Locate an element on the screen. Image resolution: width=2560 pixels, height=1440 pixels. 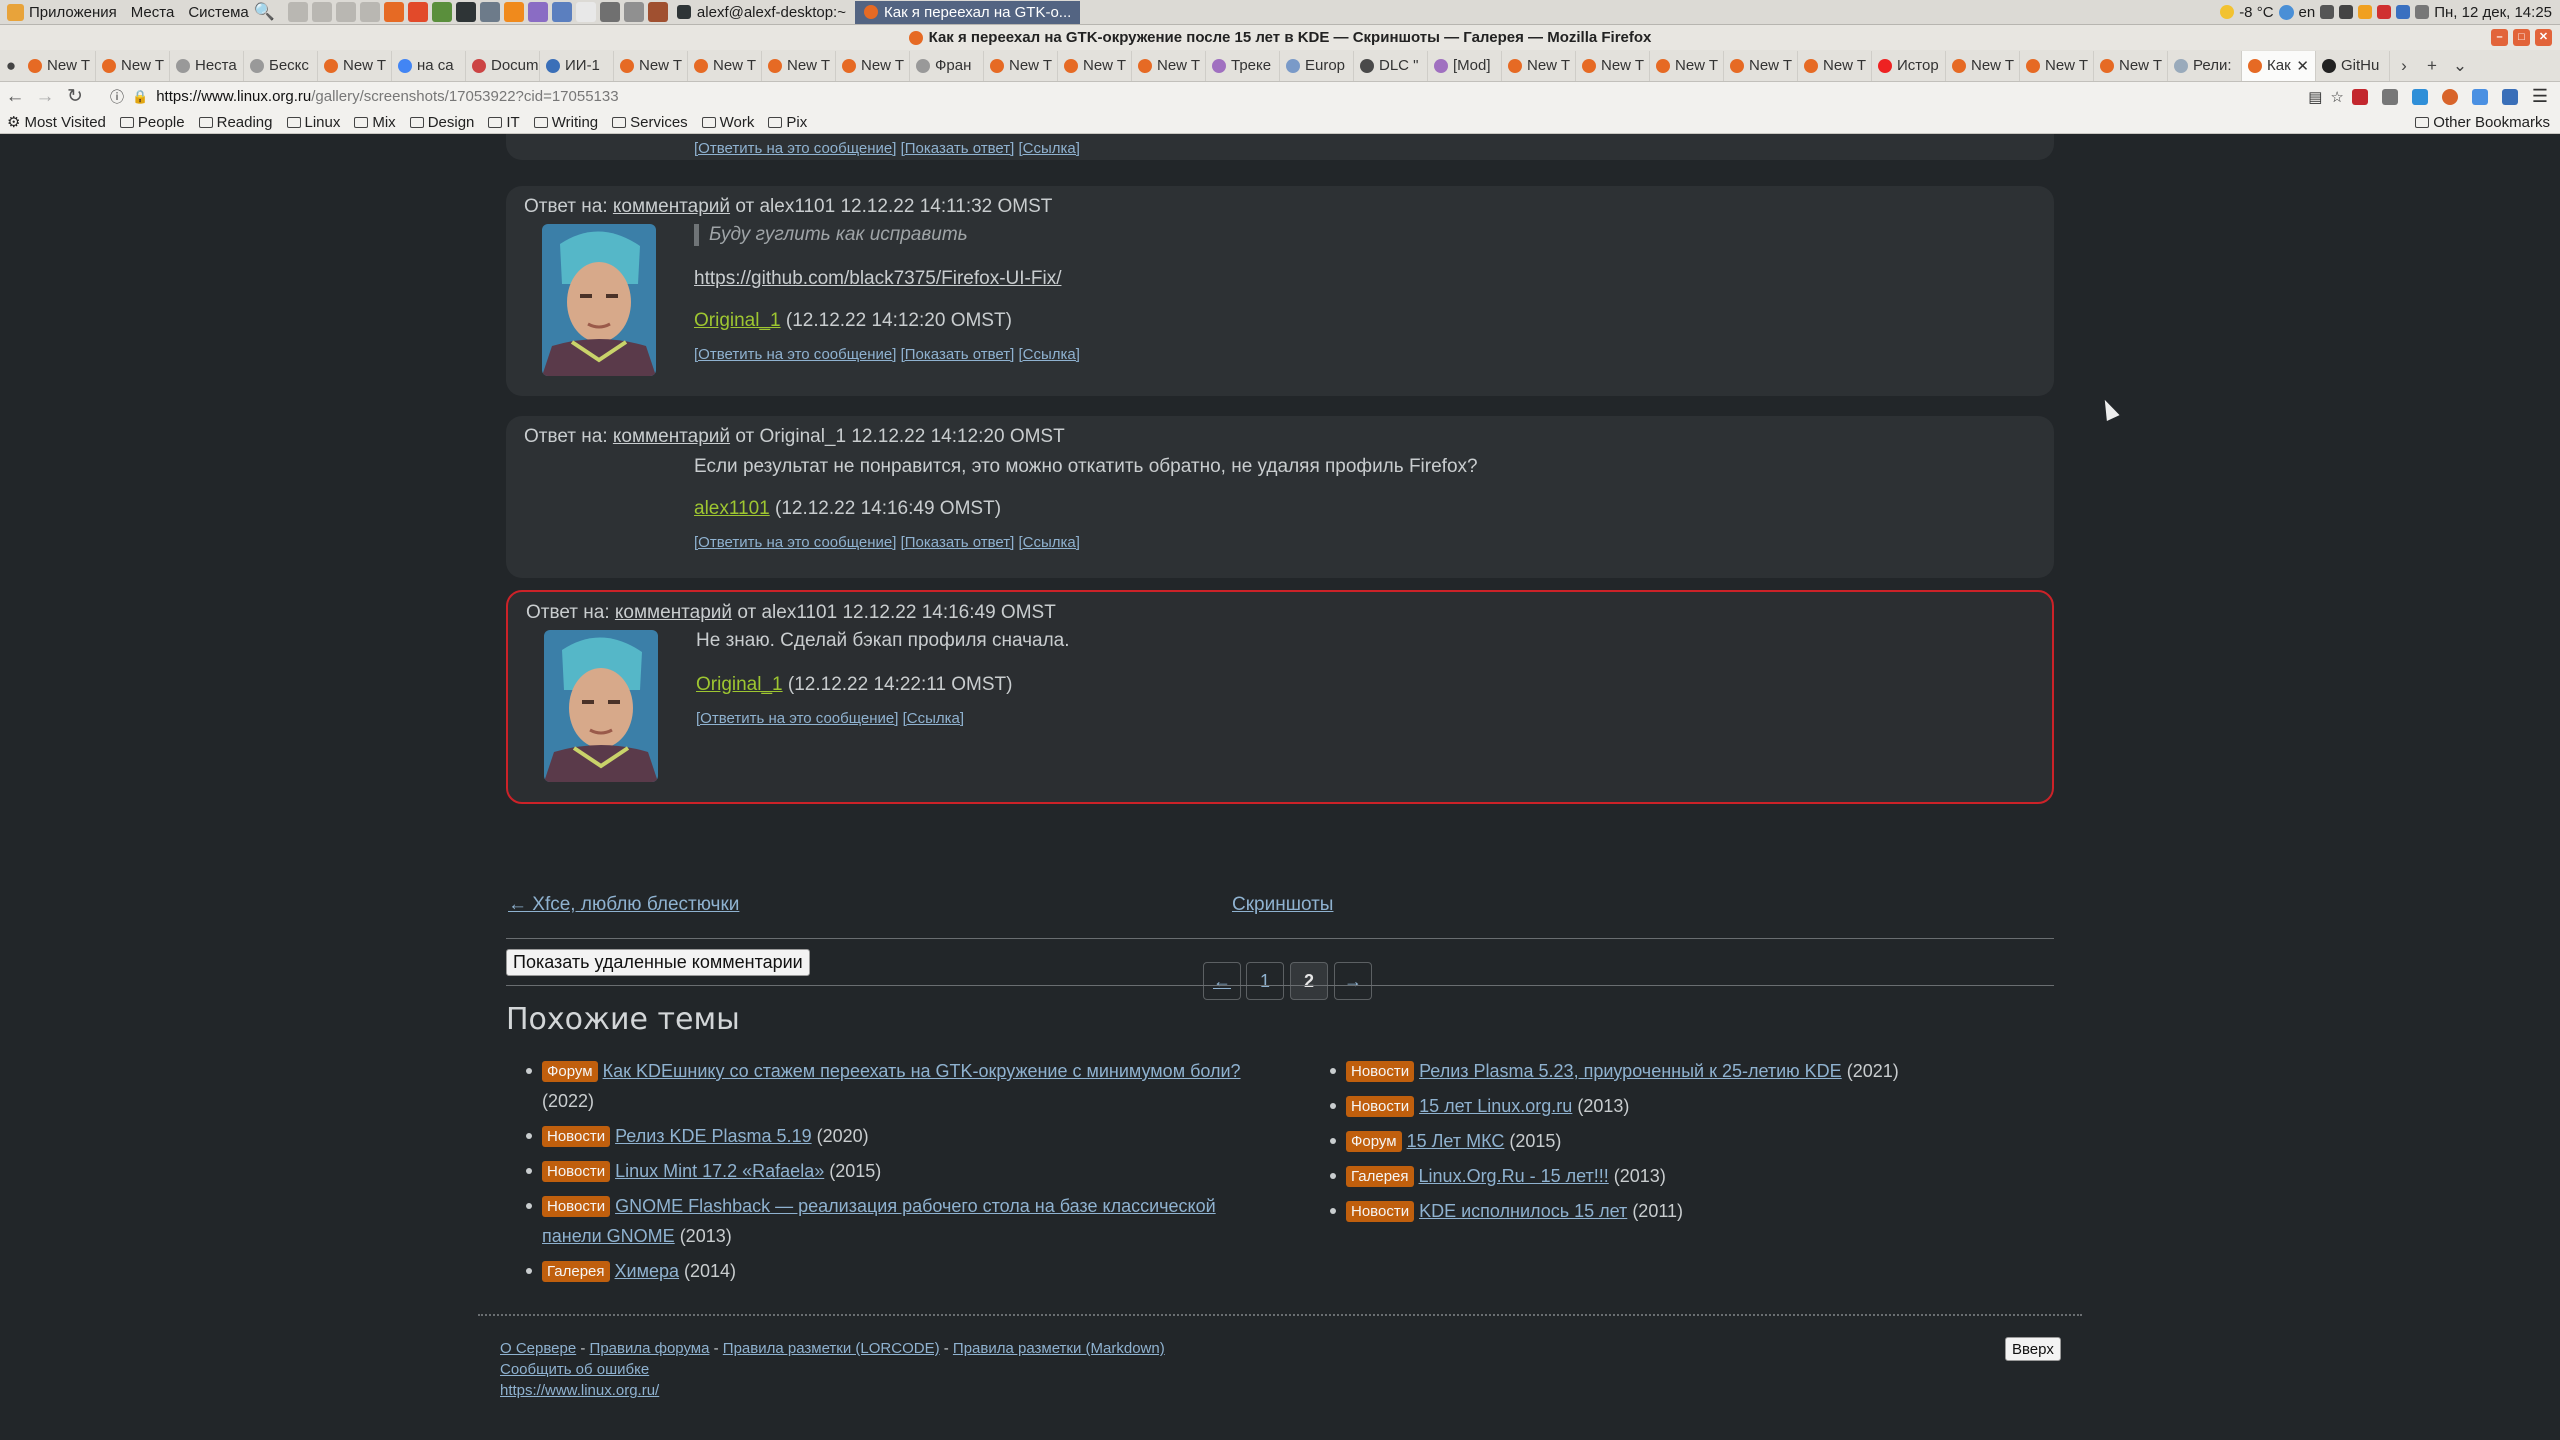
tab: на са is located at coordinates (429, 65).